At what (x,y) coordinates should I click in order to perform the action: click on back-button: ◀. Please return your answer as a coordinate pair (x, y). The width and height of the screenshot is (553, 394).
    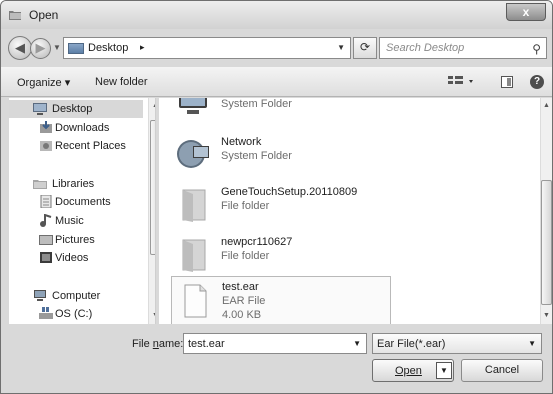
    Looking at the image, I should click on (20, 48).